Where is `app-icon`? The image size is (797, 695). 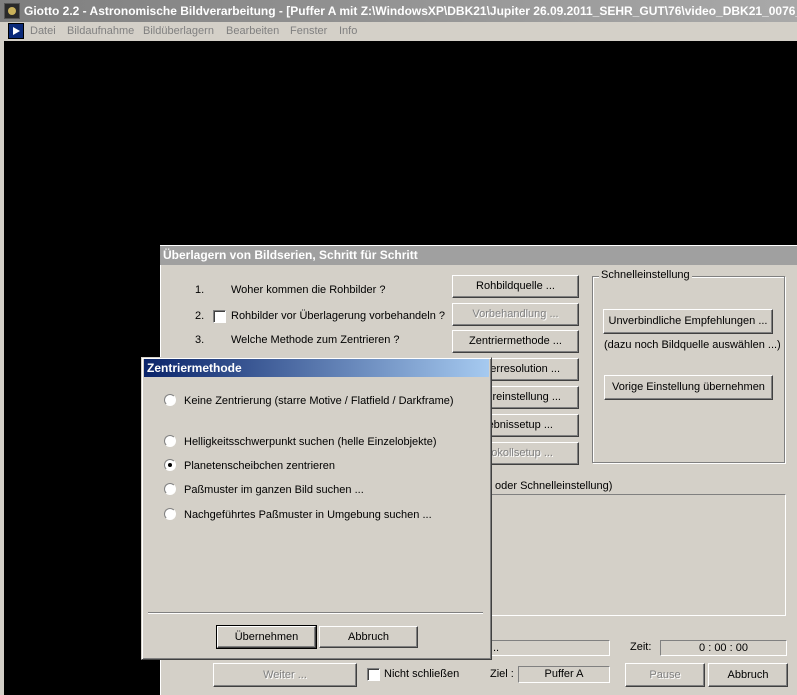
app-icon is located at coordinates (12, 11).